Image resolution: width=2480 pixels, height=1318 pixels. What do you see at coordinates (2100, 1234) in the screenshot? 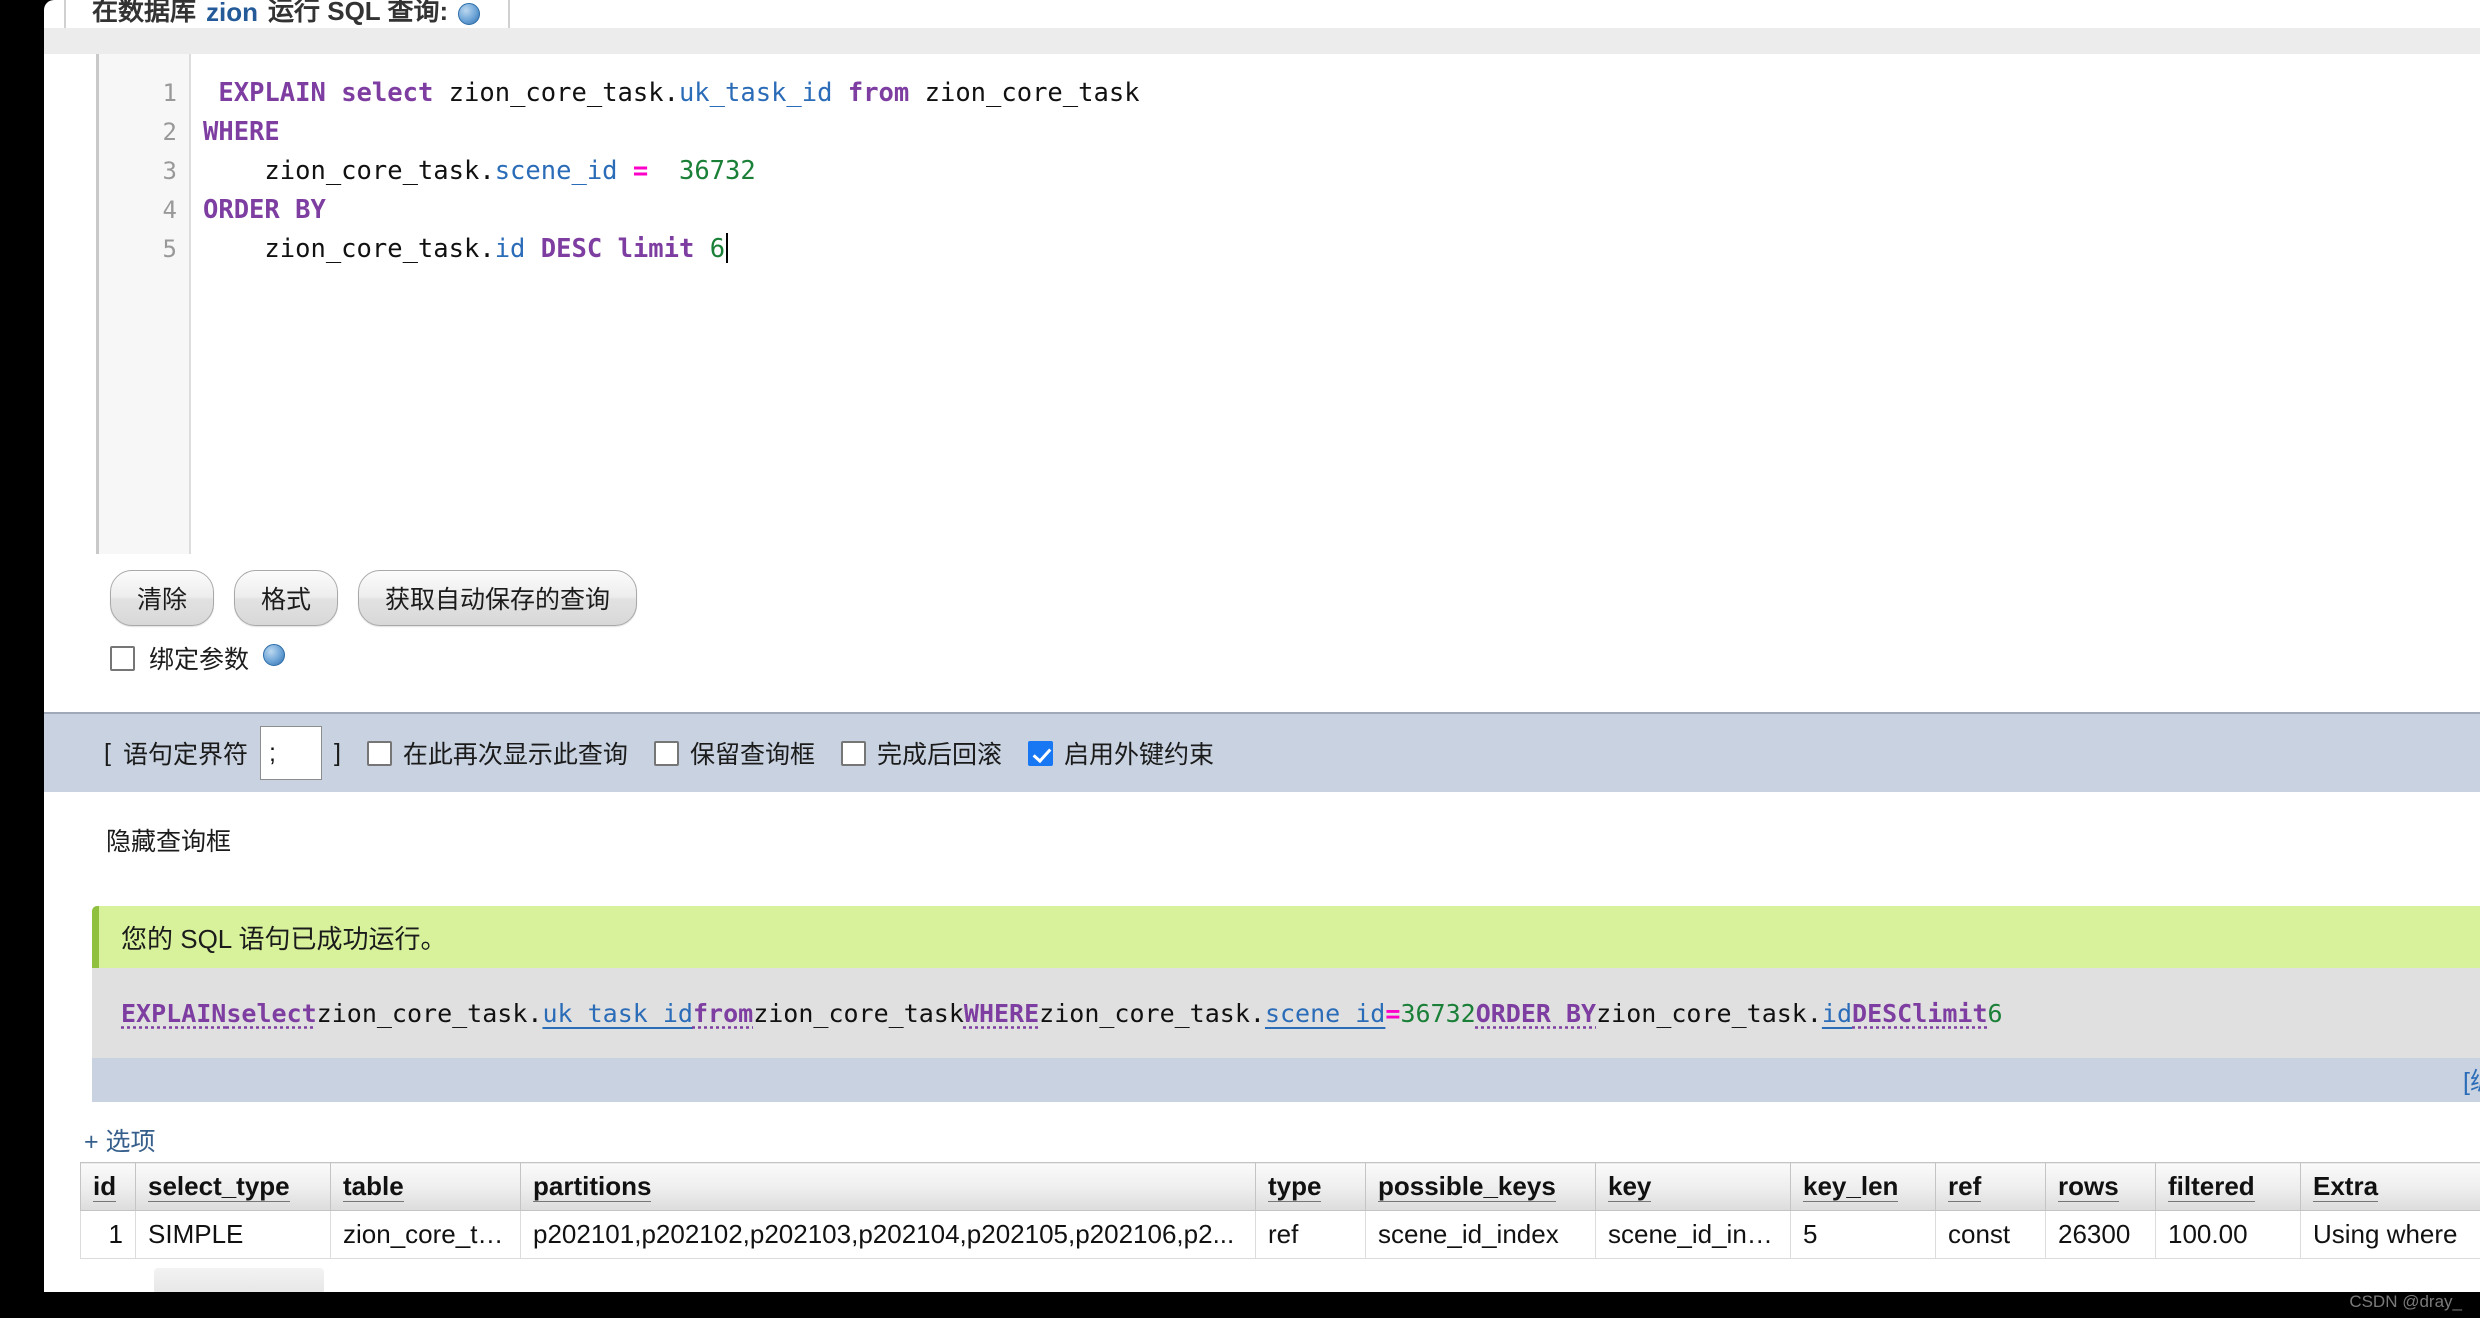
I see `cell-rows: 26300` at bounding box center [2100, 1234].